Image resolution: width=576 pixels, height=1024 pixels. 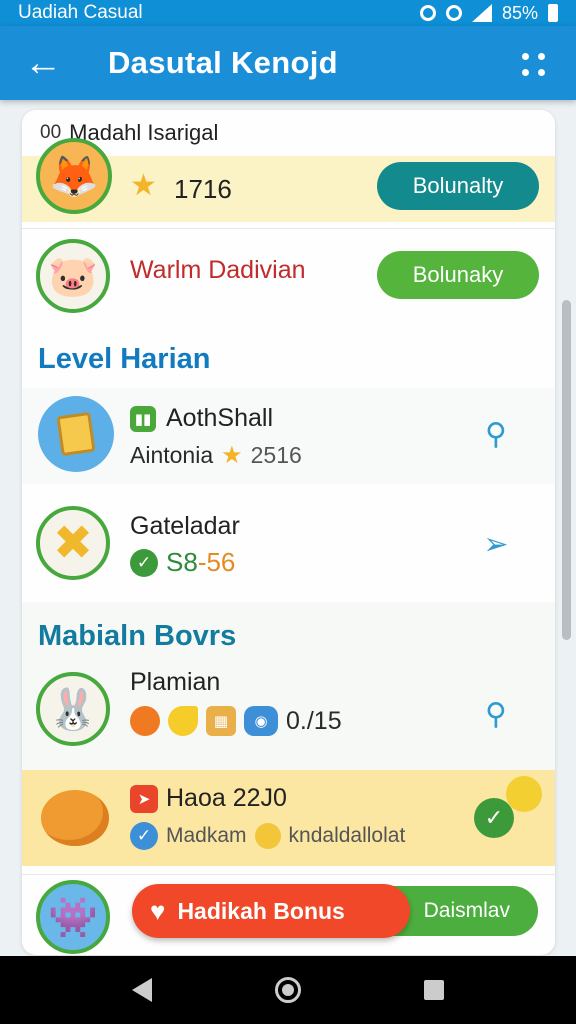 I want to click on nav-back-icon, so click(x=141, y=990).